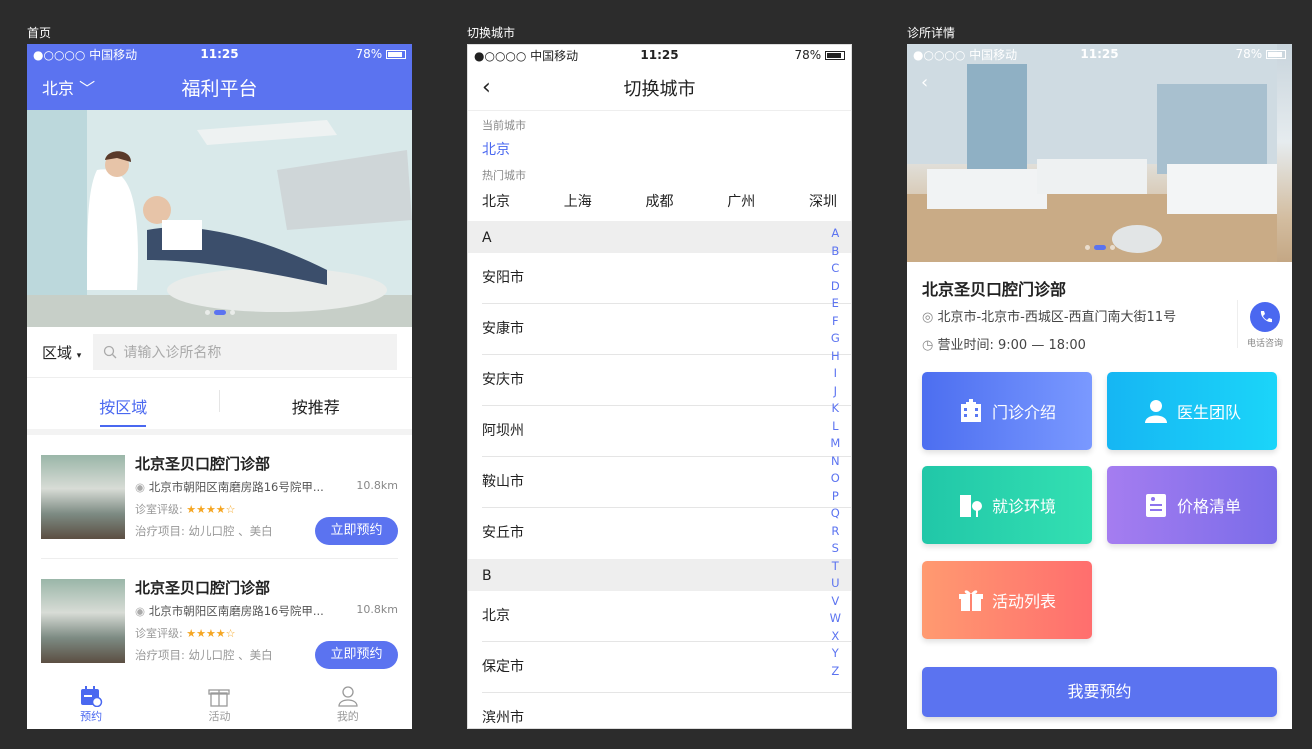  Describe the element at coordinates (823, 201) in the screenshot. I see `hot-city: 深圳` at that location.